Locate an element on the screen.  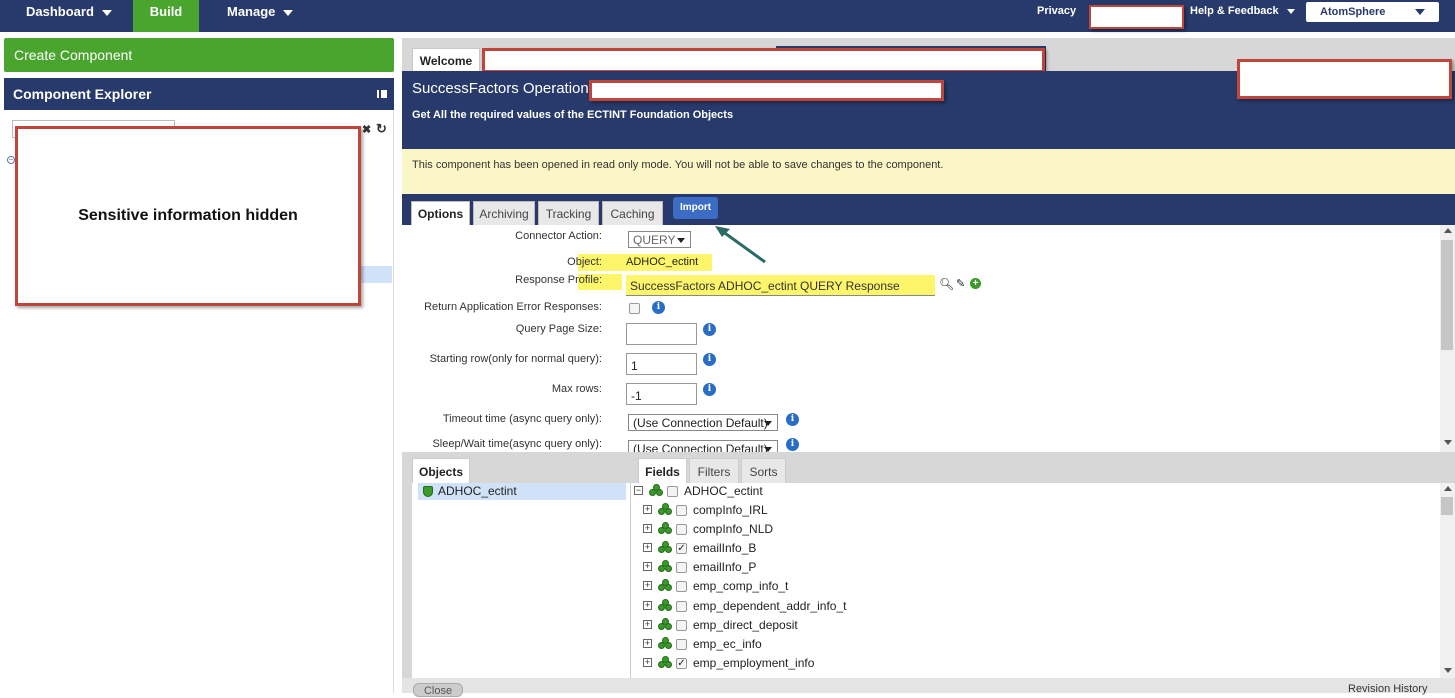
edit-pencil-icon: ✎ is located at coordinates (960, 283).